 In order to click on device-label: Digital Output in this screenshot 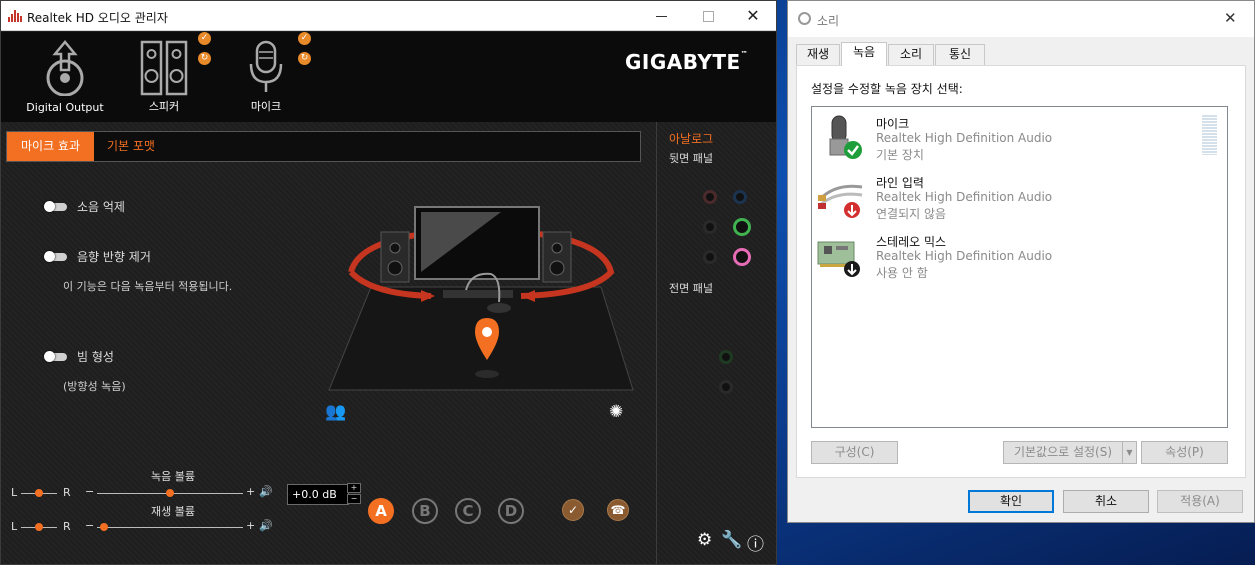, I will do `click(65, 107)`.